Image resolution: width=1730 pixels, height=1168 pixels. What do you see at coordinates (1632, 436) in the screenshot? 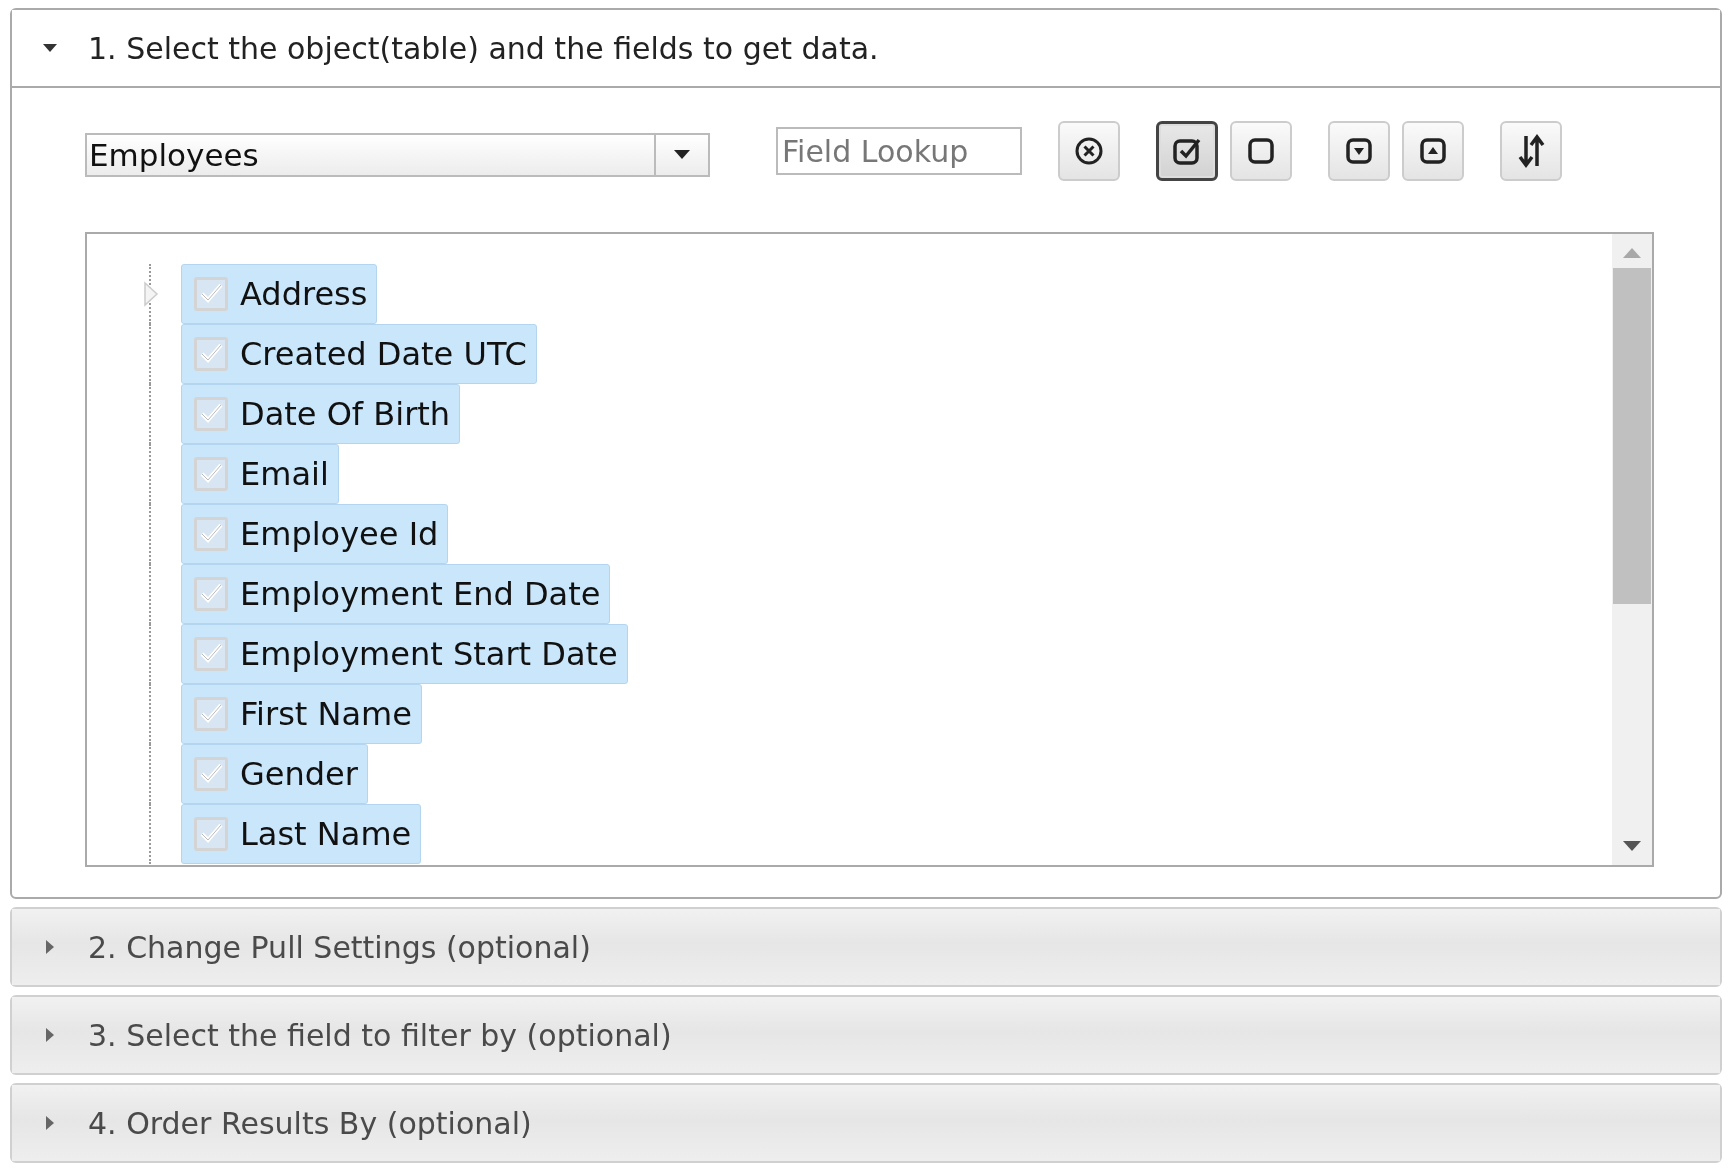
I see `scroll-thumb` at bounding box center [1632, 436].